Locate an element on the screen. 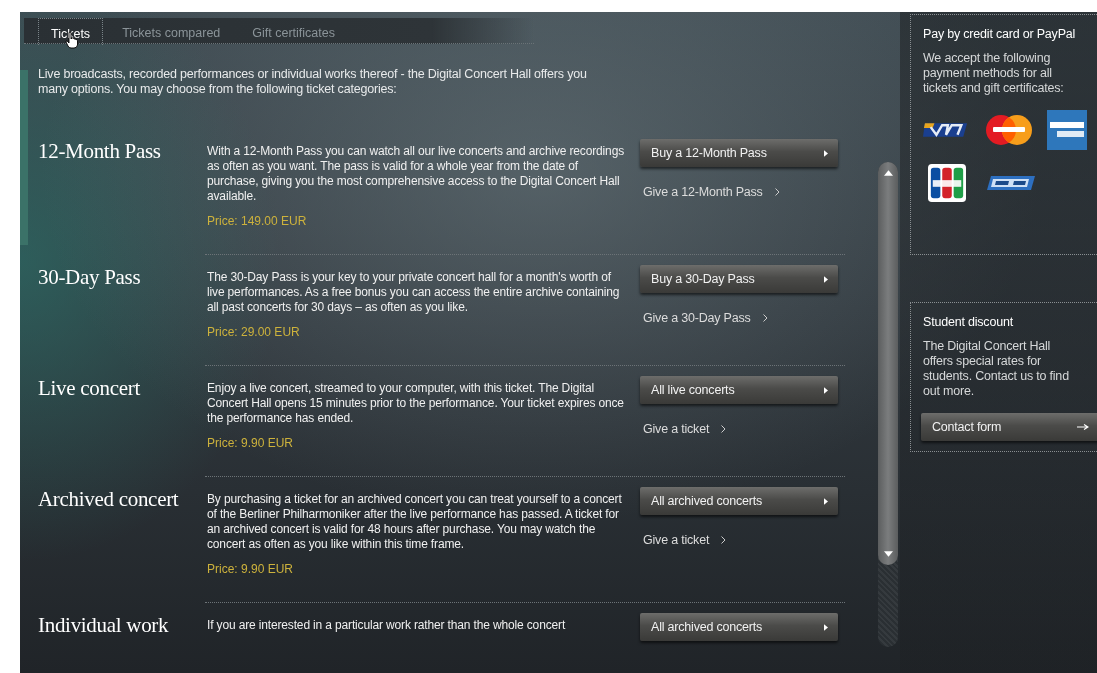 The width and height of the screenshot is (1097, 673). category-description: With a 12-Month Pass you can watch all our live concerts and archive recordings as often as you want. The pass is valid for a whole year from the date of purchase, giving you the most comprehensive access to the Digital Concert Hall available. is located at coordinates (416, 174).